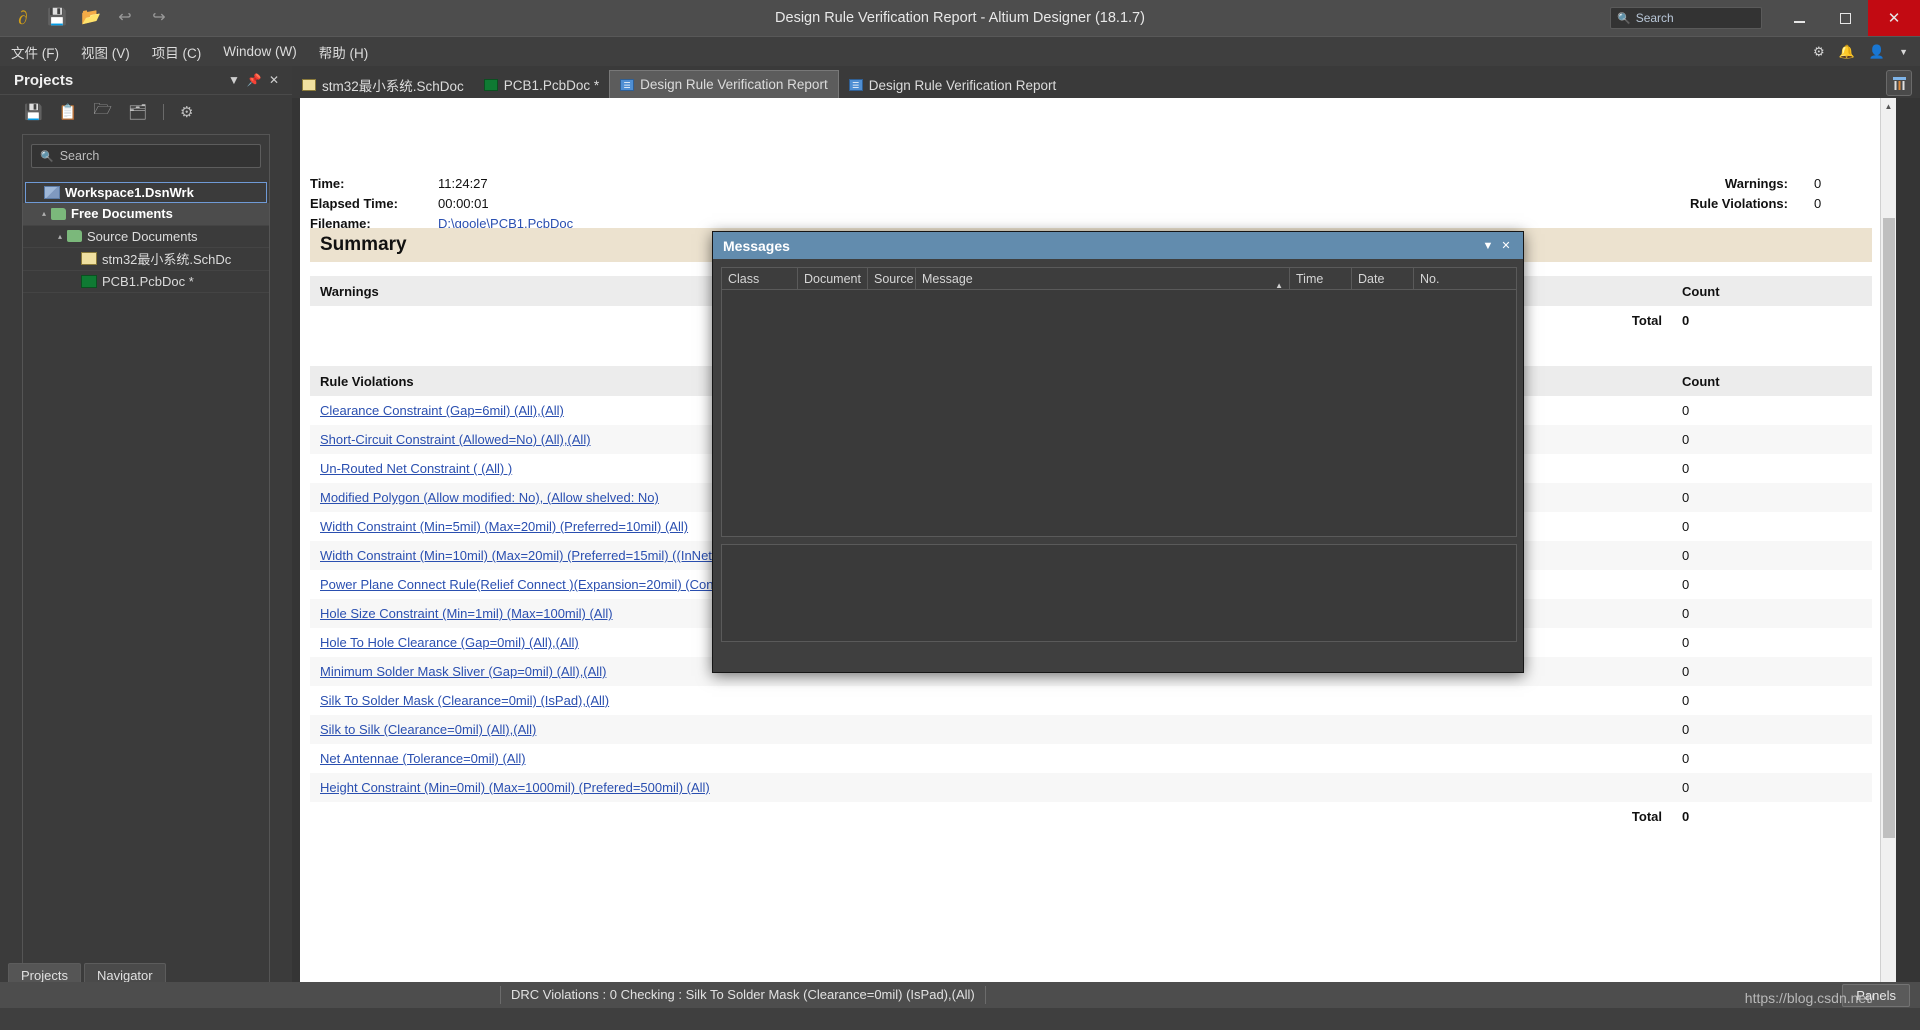 Image resolution: width=1920 pixels, height=1030 pixels. I want to click on tree-item-pcb: PCB1.PcbDoc *, so click(146, 282).